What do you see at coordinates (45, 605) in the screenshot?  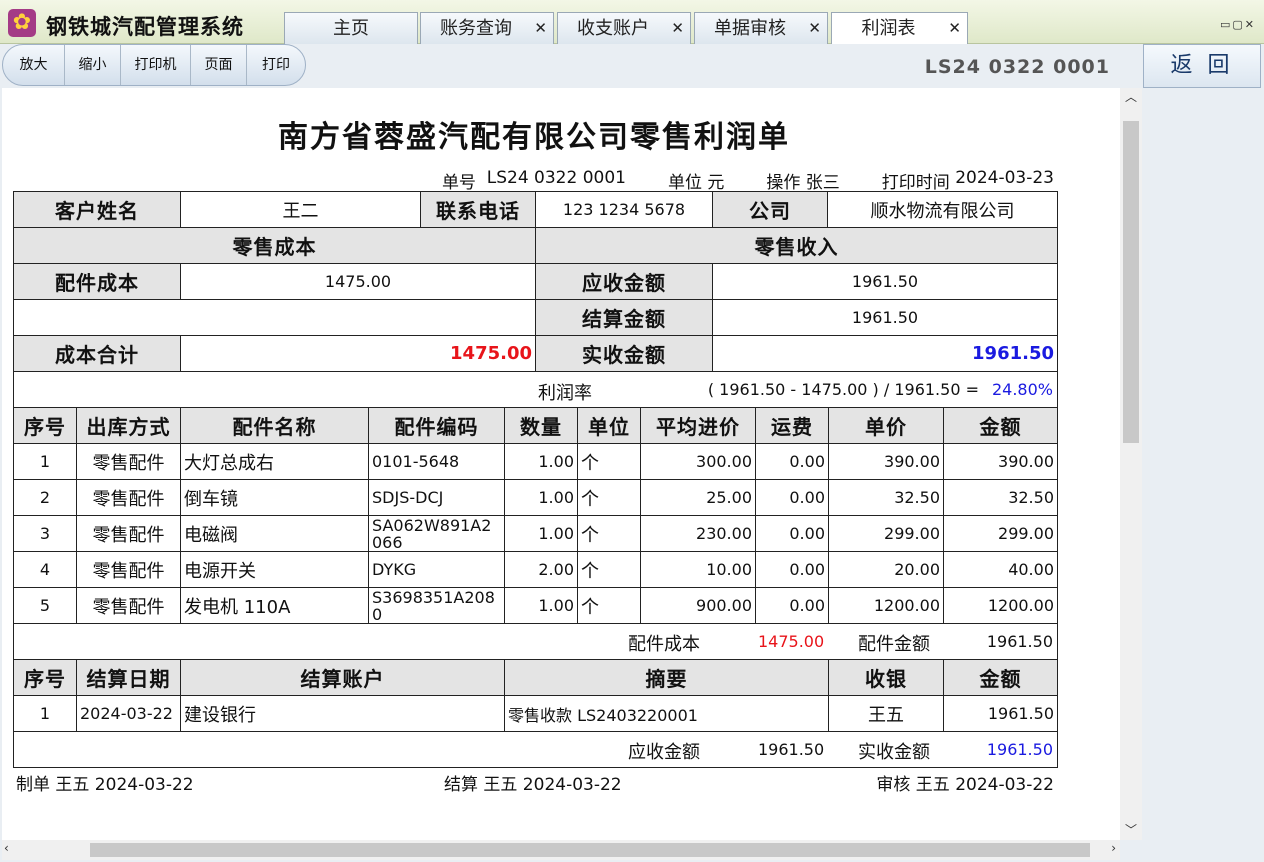 I see `cell-no: 5` at bounding box center [45, 605].